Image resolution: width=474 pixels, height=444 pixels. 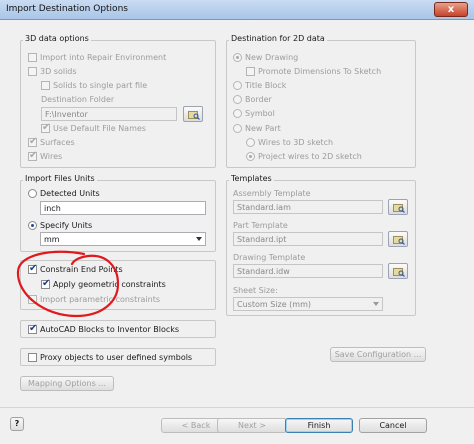 What do you see at coordinates (251, 178) in the screenshot?
I see `group-templates-label: Templates` at bounding box center [251, 178].